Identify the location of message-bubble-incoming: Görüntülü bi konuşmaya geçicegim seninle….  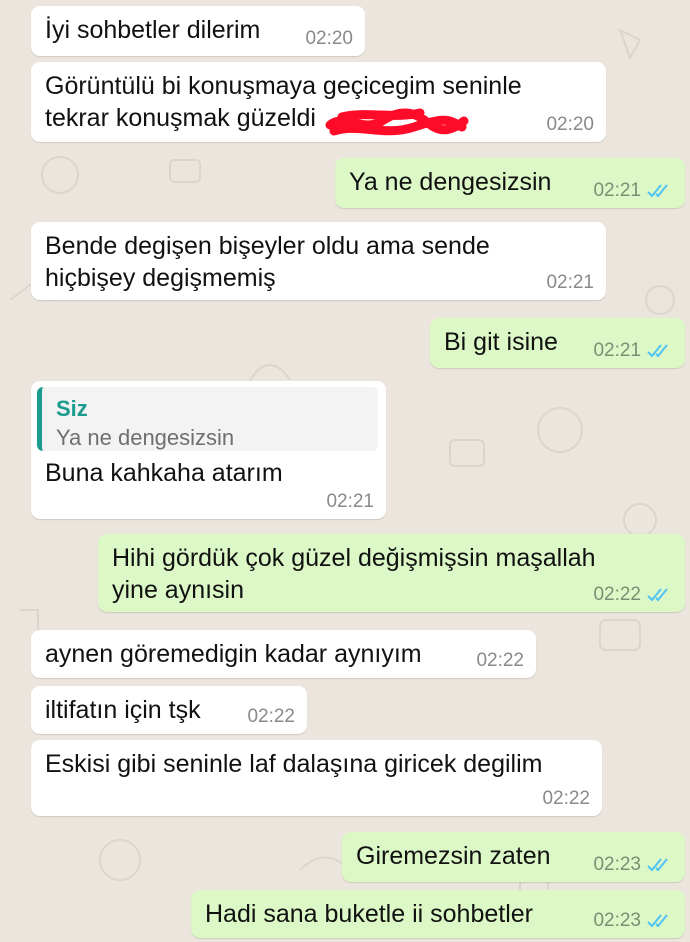
(318, 102).